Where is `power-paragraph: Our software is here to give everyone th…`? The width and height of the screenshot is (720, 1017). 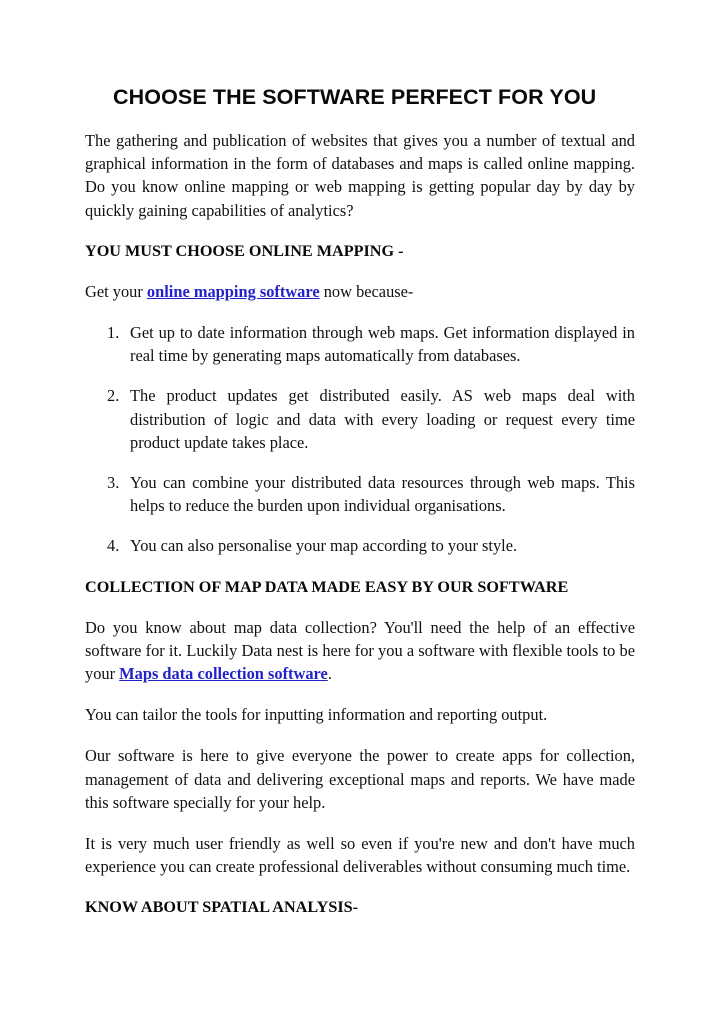 power-paragraph: Our software is here to give everyone th… is located at coordinates (360, 779).